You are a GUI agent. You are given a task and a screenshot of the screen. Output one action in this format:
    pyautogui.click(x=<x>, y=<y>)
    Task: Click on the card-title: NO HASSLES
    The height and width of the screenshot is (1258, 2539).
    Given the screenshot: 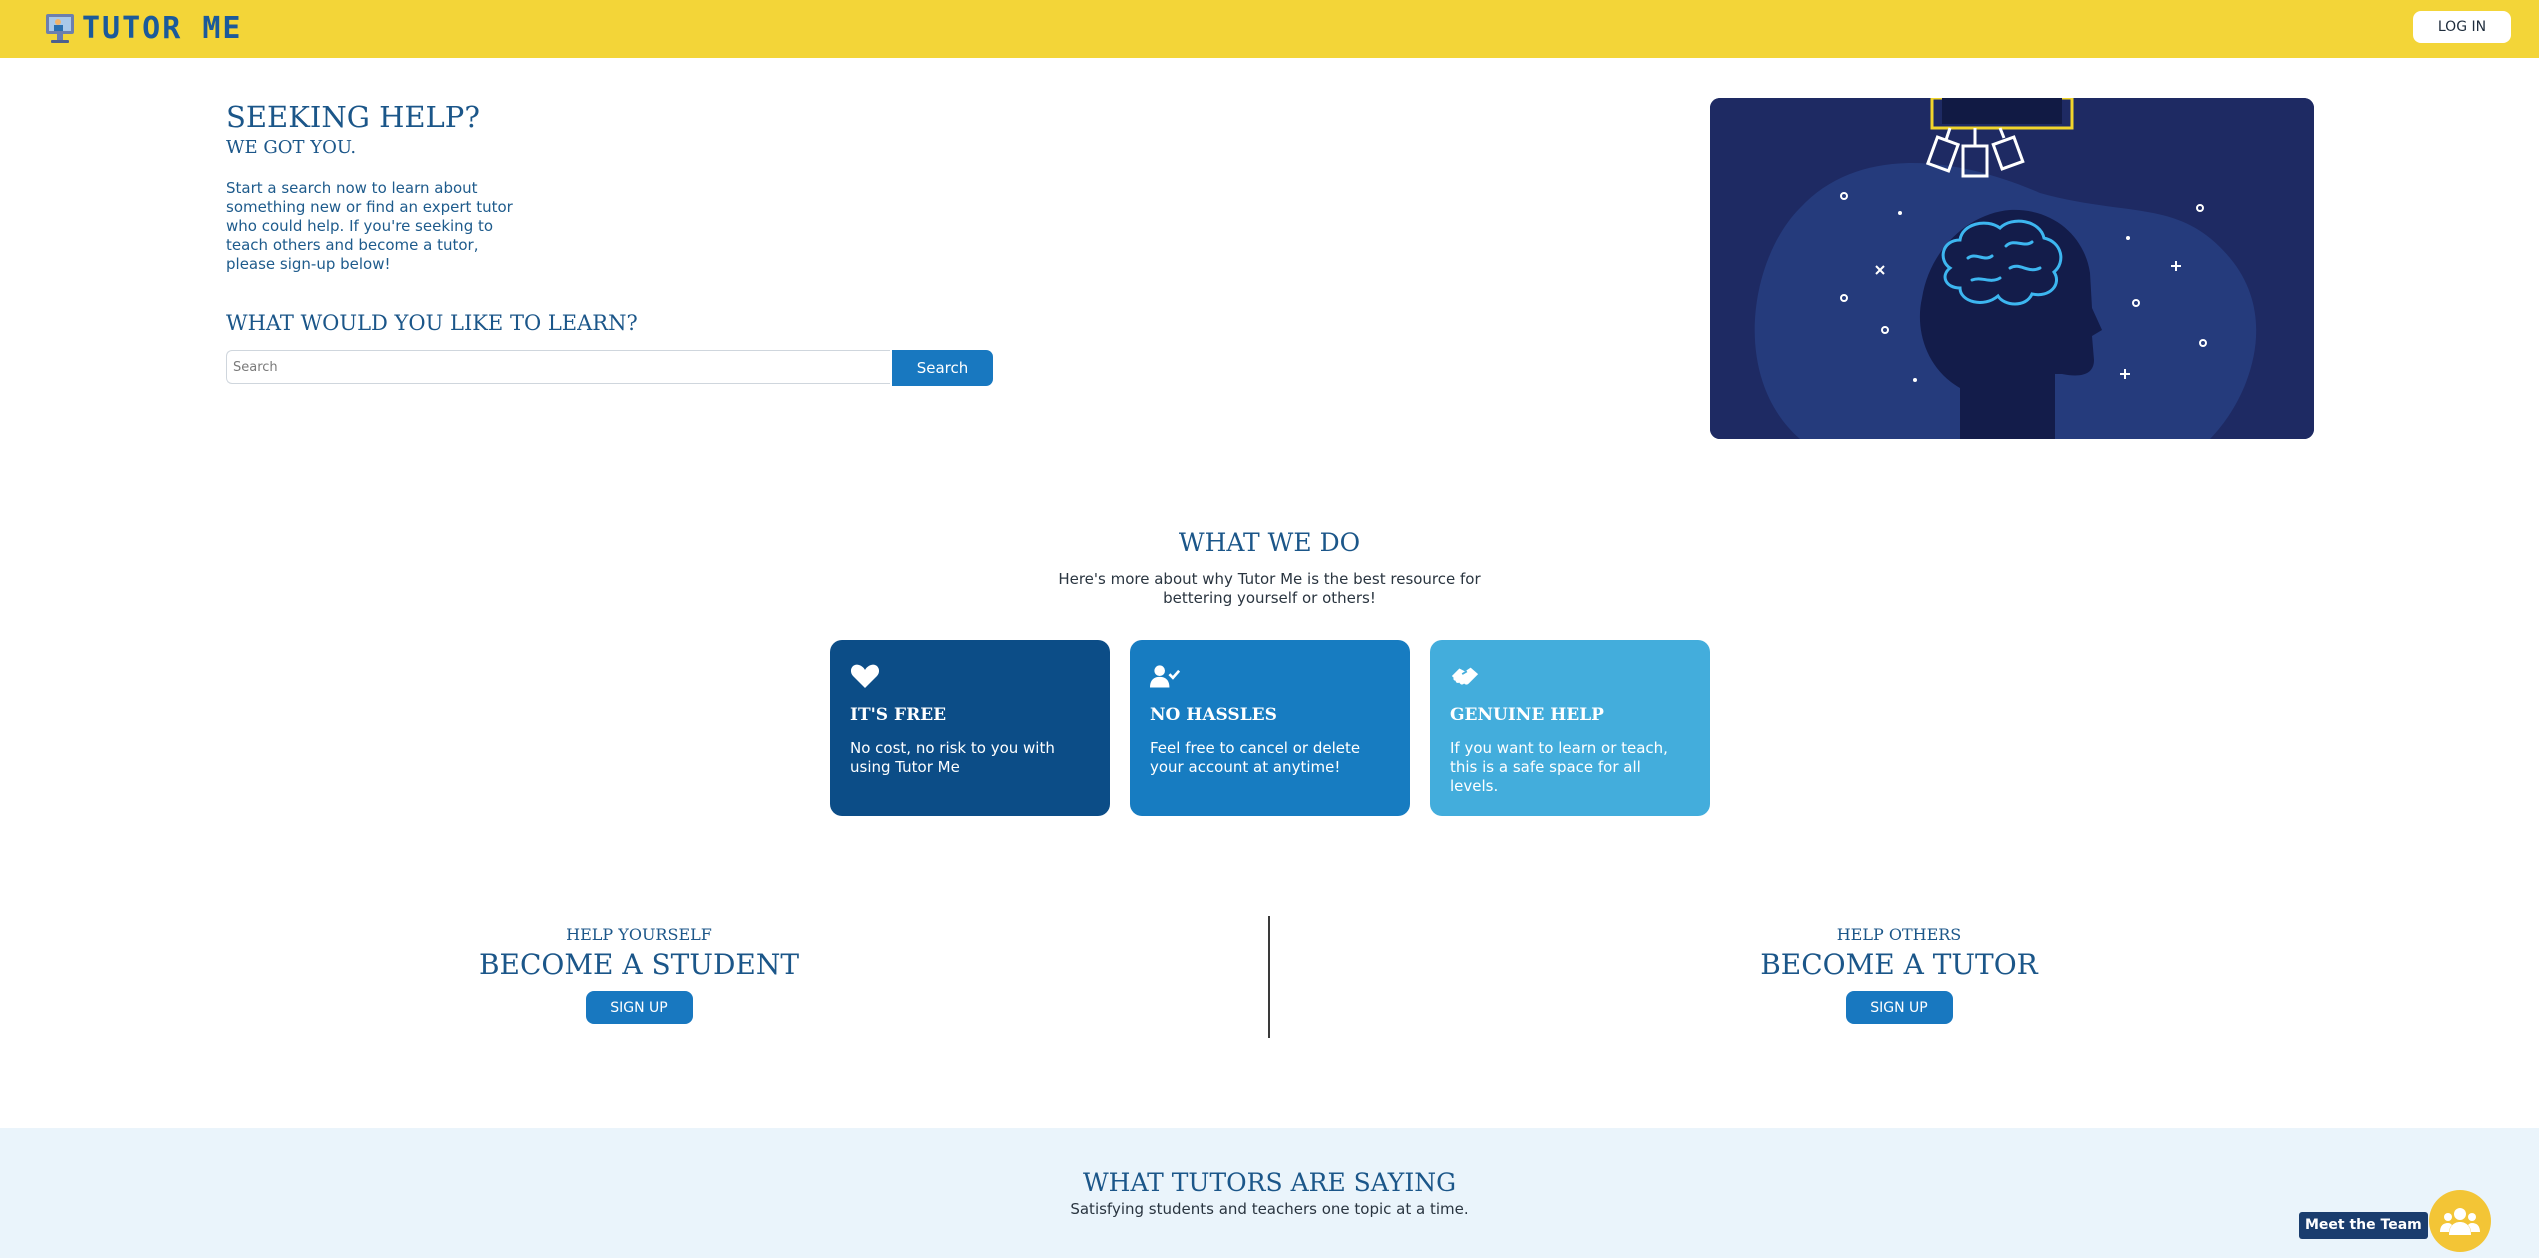 What is the action you would take?
    pyautogui.click(x=1213, y=715)
    